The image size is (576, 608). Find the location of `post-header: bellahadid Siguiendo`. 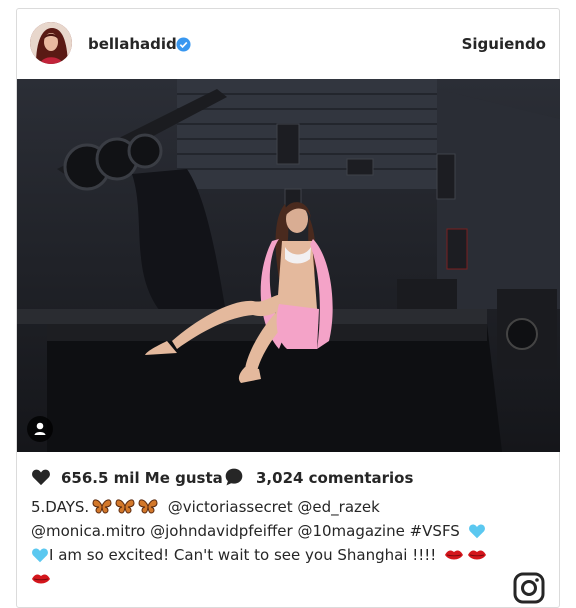

post-header: bellahadid Siguiendo is located at coordinates (288, 44).